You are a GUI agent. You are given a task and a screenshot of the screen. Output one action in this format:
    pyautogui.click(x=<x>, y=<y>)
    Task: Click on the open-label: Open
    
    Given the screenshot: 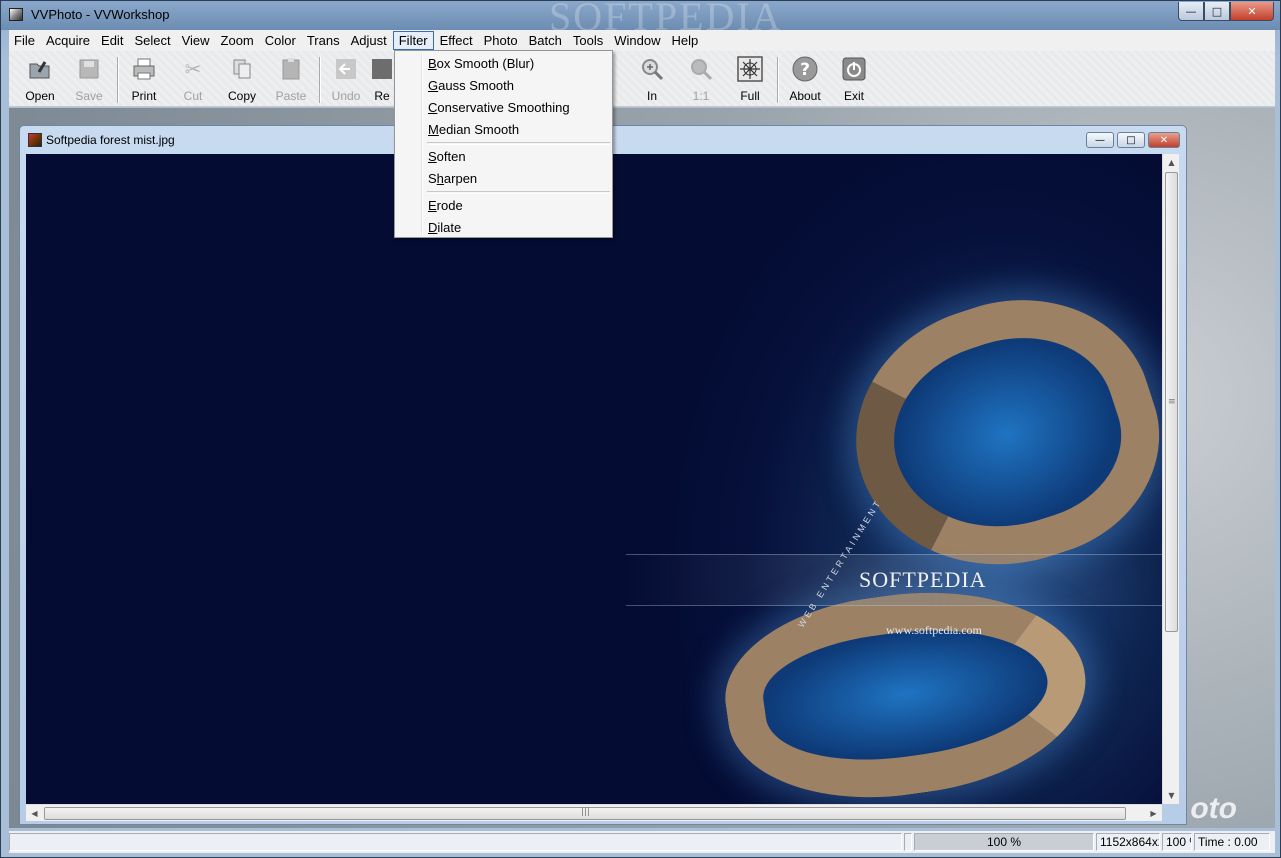 What is the action you would take?
    pyautogui.click(x=40, y=96)
    